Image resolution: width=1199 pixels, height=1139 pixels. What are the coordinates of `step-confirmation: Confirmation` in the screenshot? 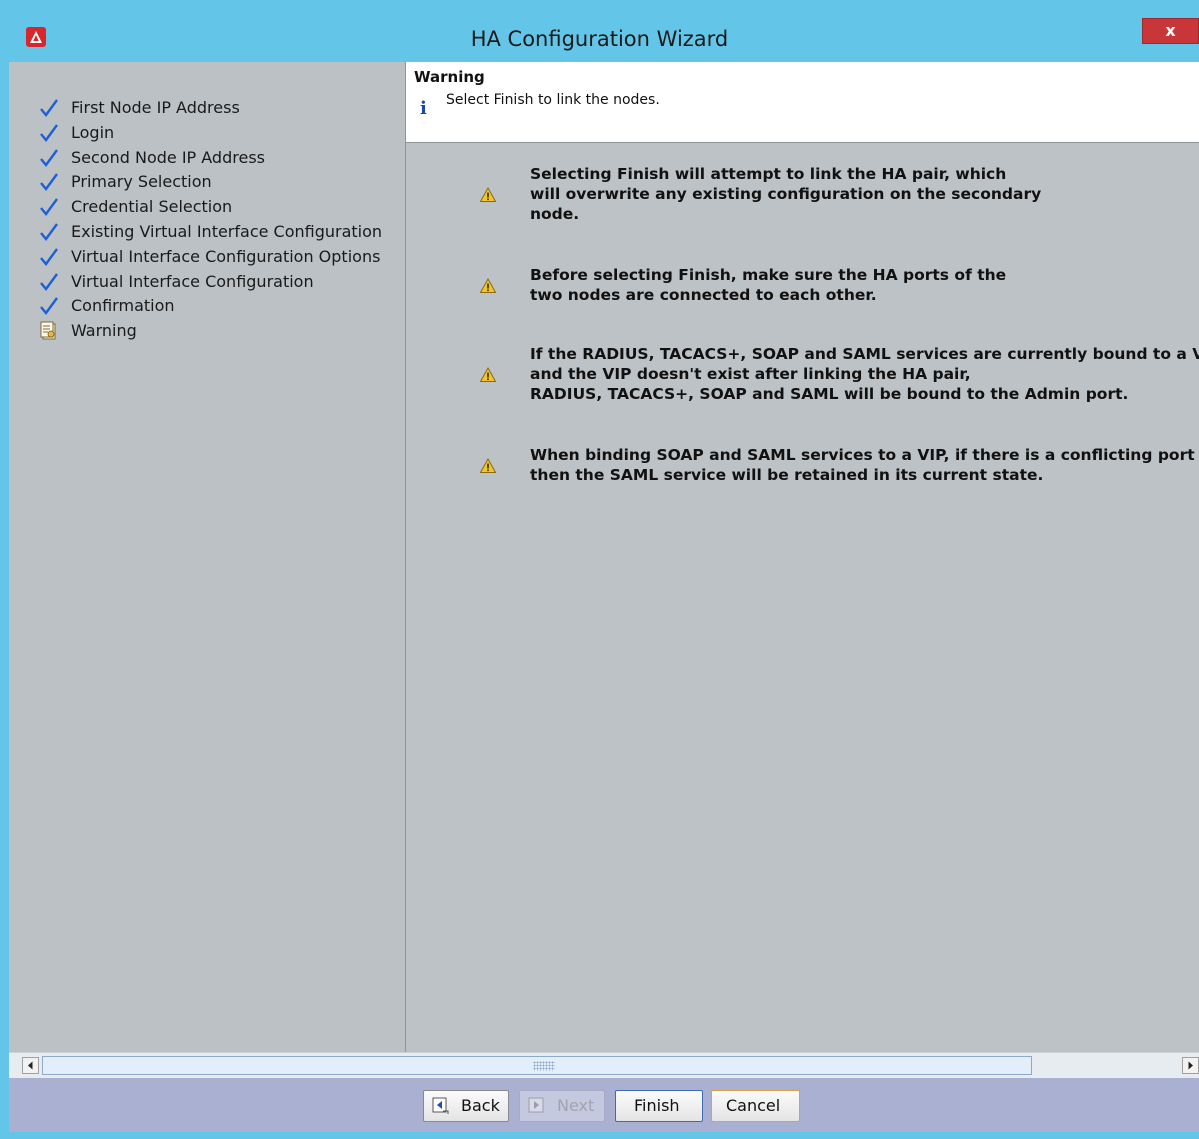 It's located at (210, 306).